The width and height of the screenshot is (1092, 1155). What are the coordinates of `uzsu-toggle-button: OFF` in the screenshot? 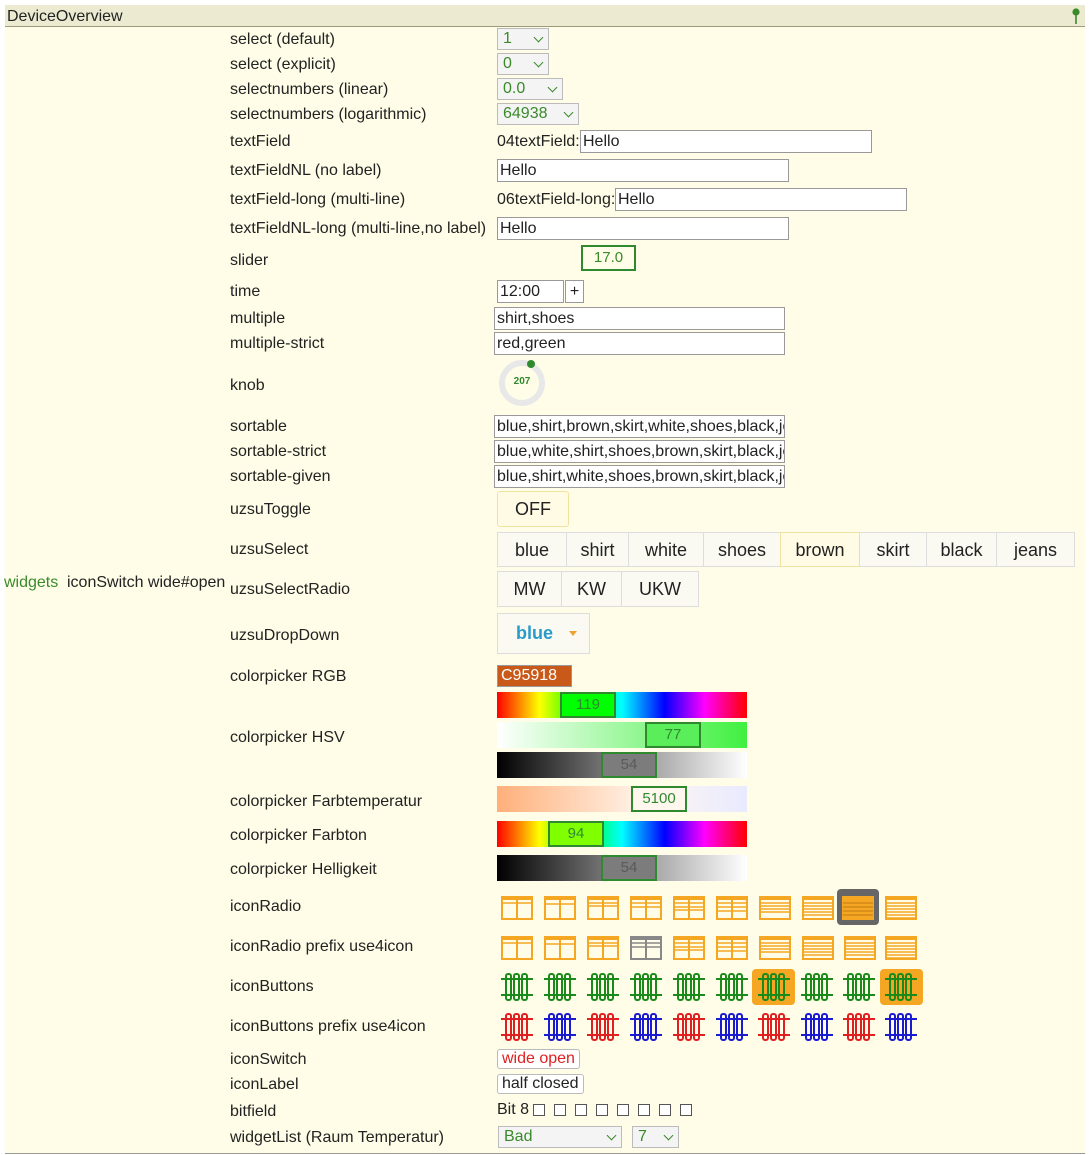 It's located at (533, 509).